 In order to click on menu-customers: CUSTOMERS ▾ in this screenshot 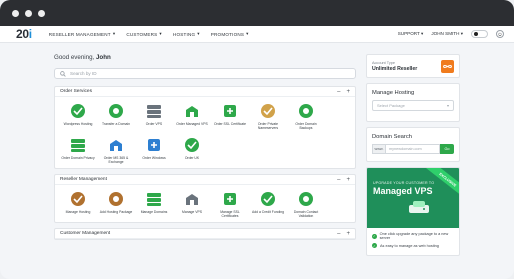, I will do `click(144, 34)`.